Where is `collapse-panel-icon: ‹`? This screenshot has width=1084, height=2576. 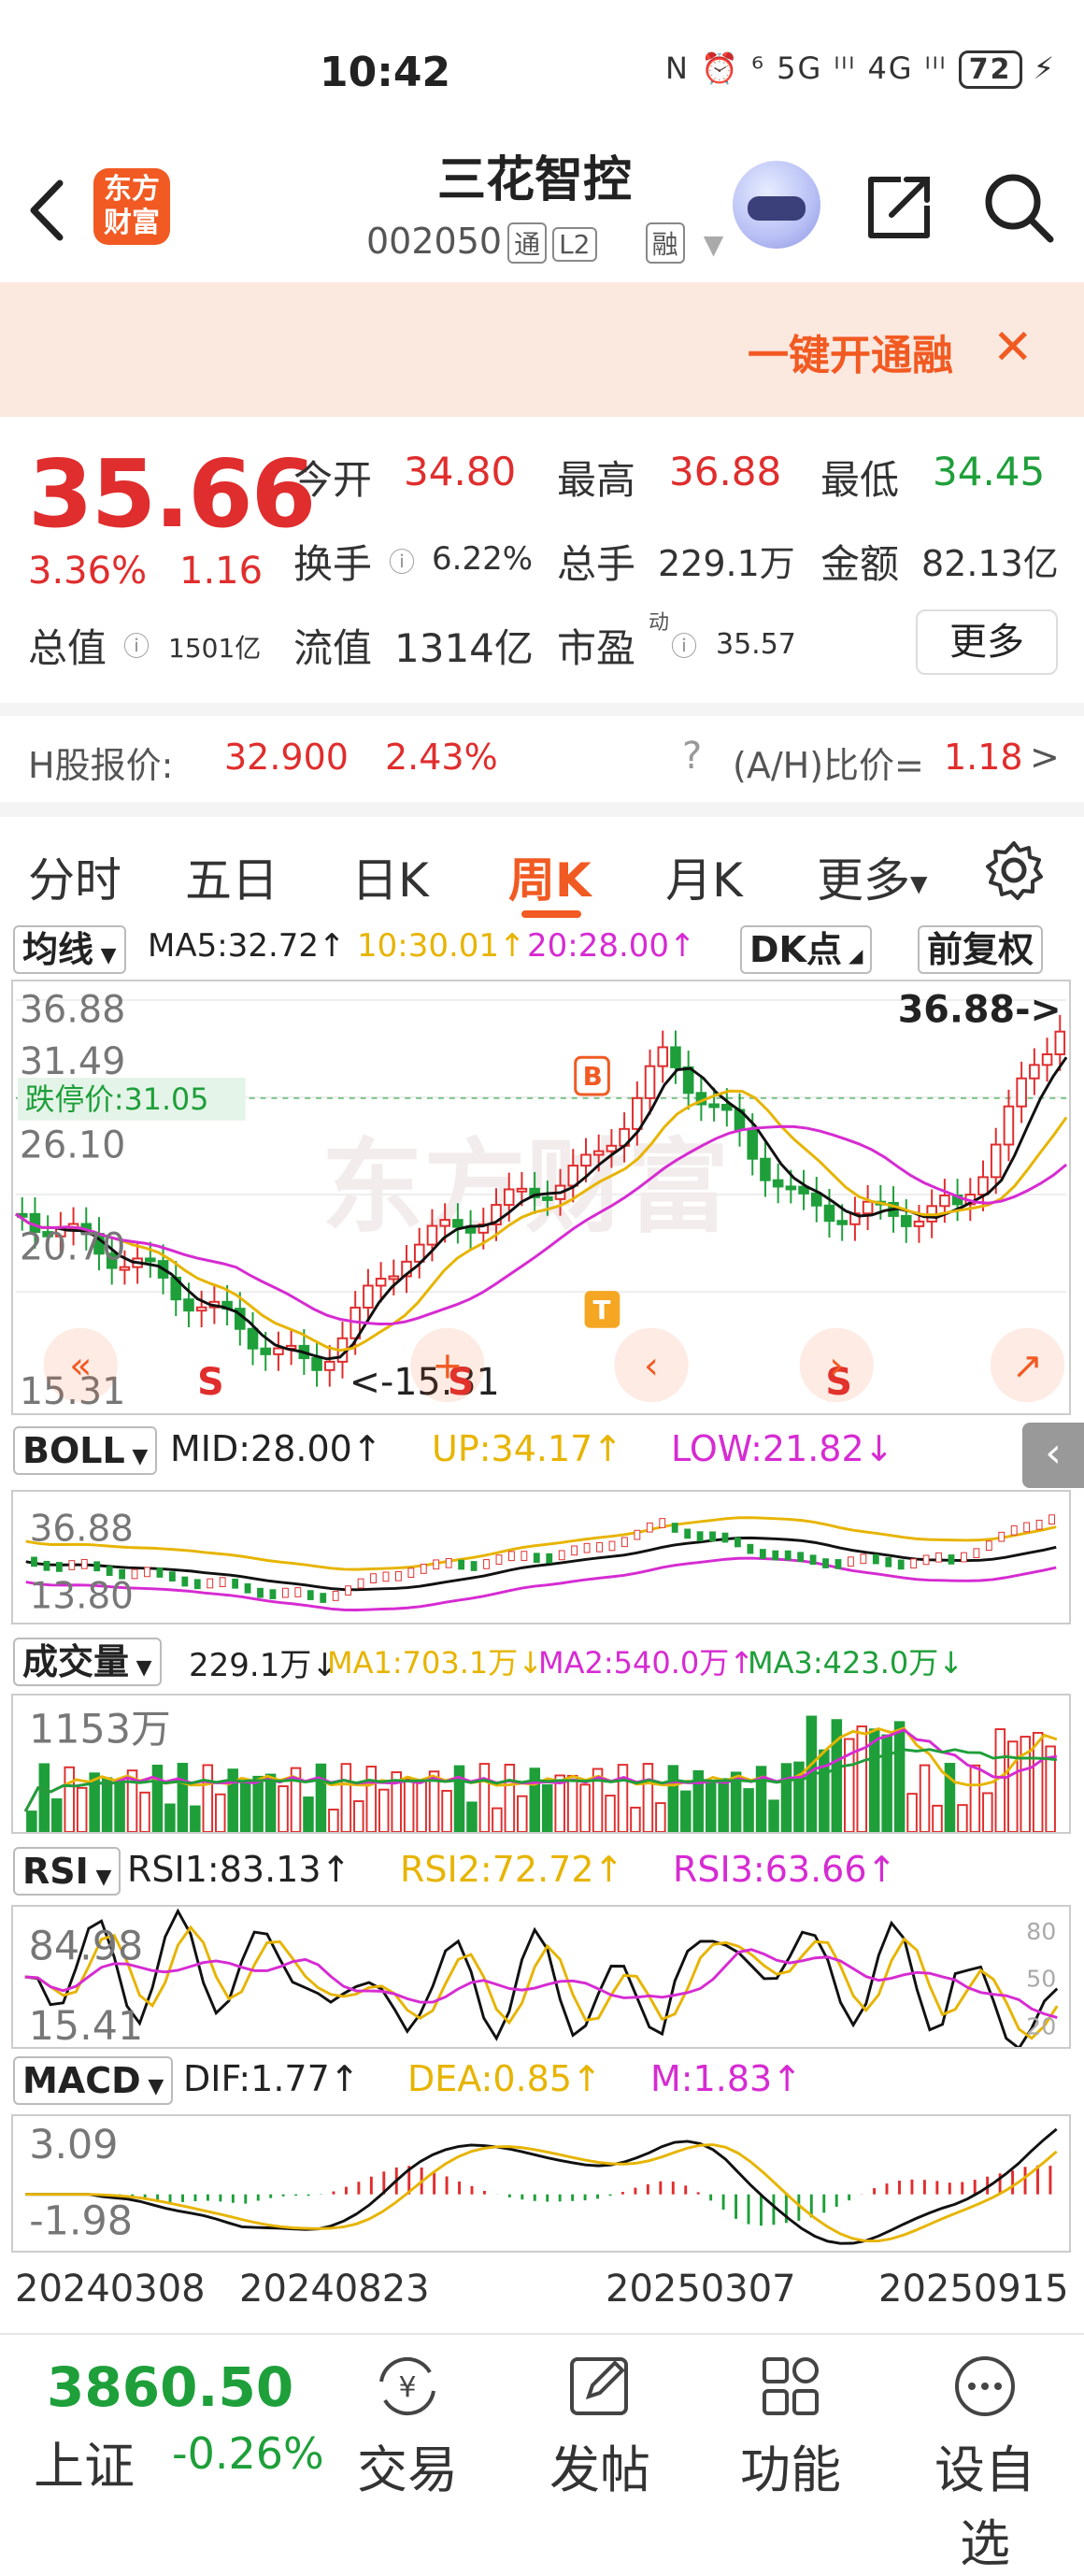
collapse-panel-icon: ‹ is located at coordinates (1053, 1455).